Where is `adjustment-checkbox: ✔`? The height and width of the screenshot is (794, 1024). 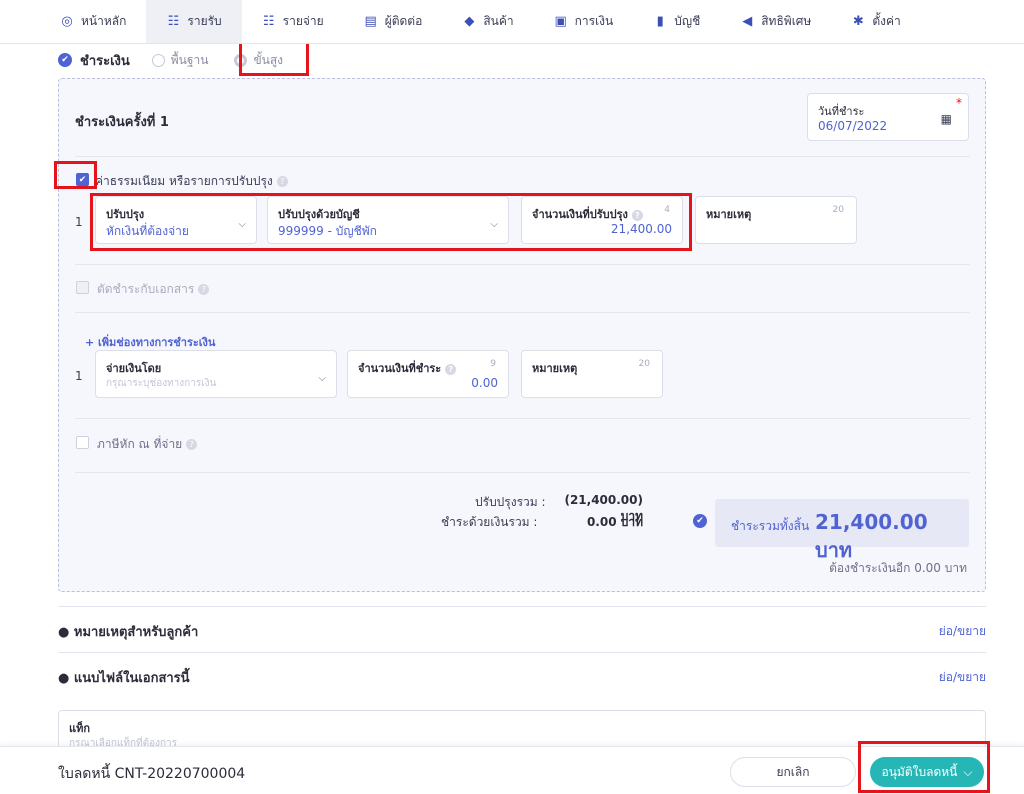
adjustment-checkbox: ✔ is located at coordinates (82, 179).